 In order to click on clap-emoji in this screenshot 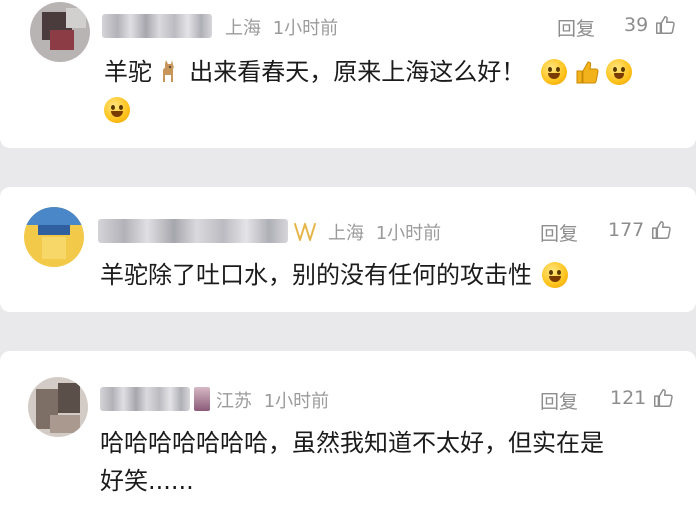, I will do `click(619, 72)`.